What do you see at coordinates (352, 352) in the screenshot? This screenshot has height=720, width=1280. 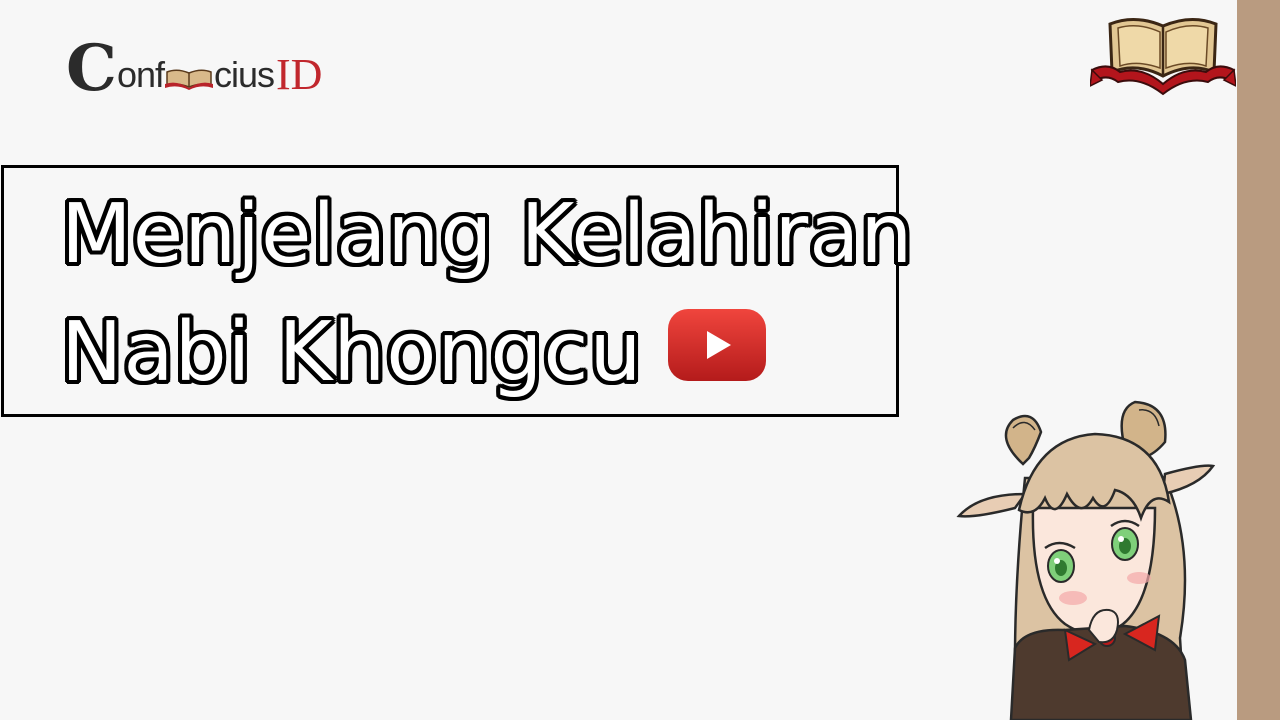 I see `title-line-2: Nabi Khongcu` at bounding box center [352, 352].